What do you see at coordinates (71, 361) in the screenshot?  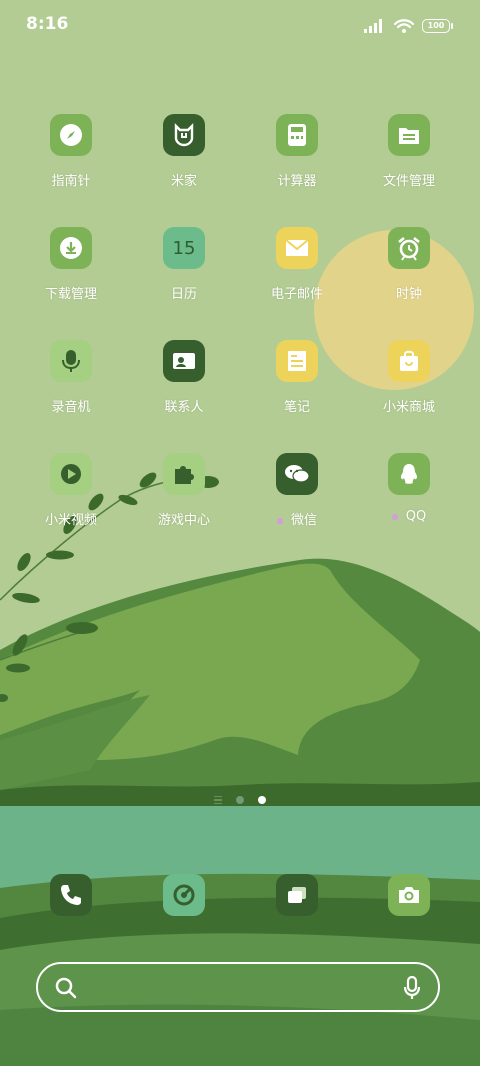 I see `microphone-icon` at bounding box center [71, 361].